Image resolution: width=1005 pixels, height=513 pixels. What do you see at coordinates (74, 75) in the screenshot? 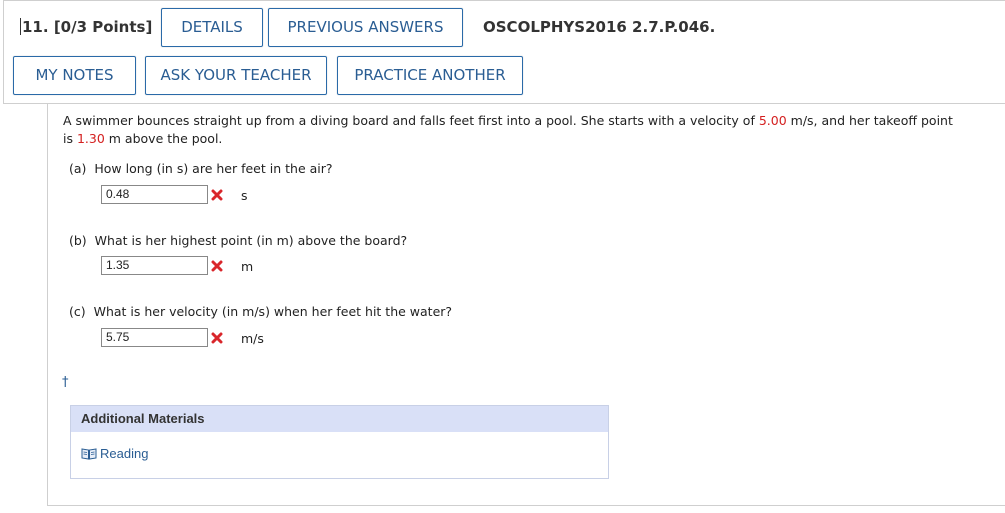
I see `my-notes-button: MY NOTES` at bounding box center [74, 75].